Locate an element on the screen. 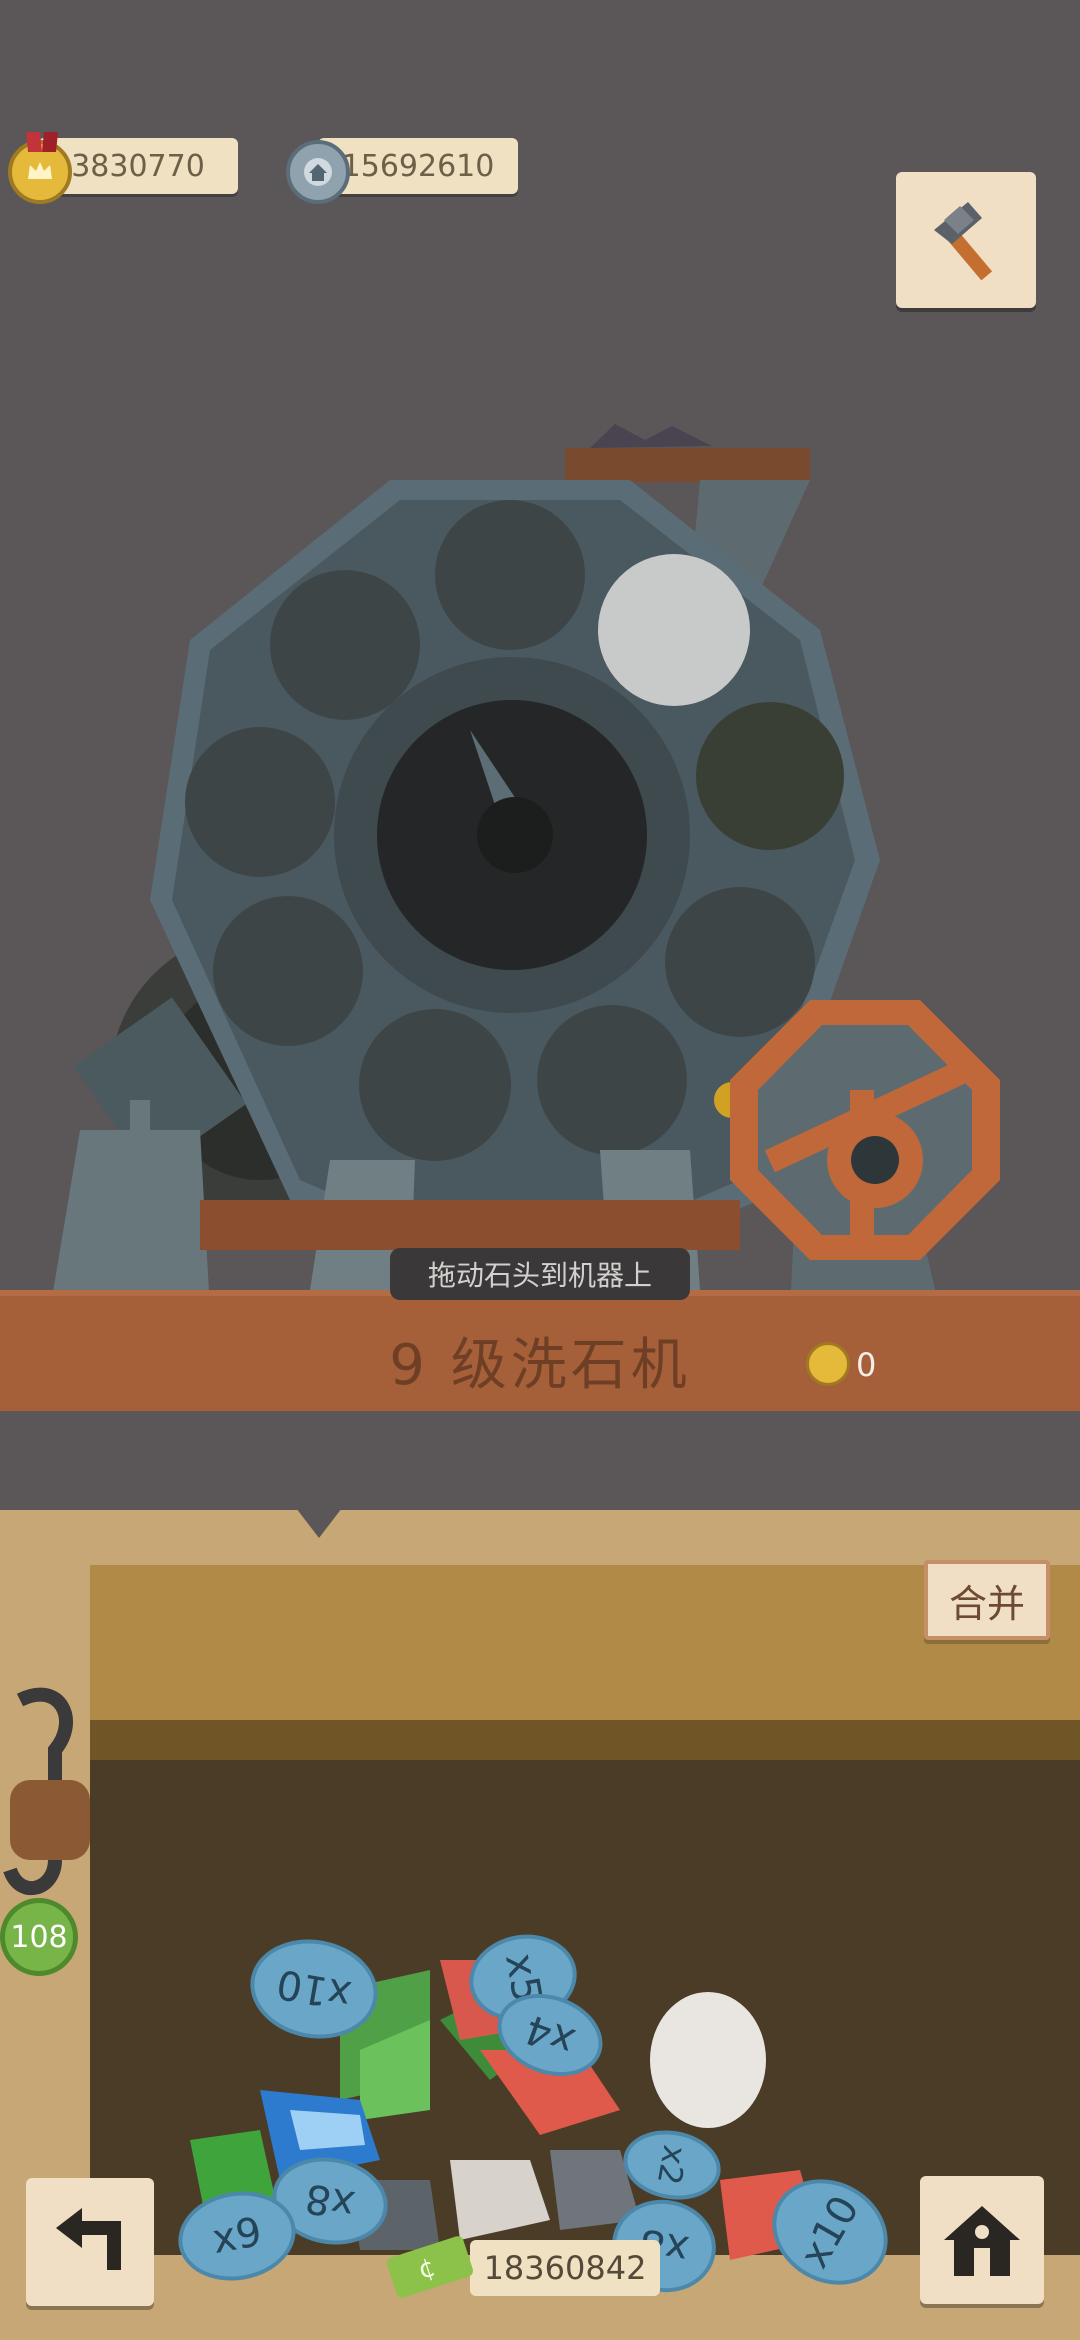  back-button is located at coordinates (90, 2242).